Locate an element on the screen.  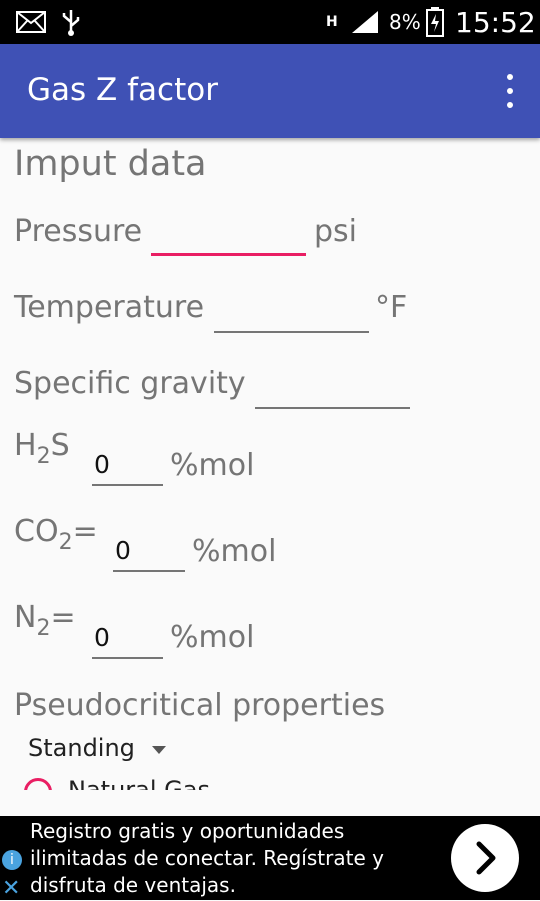
overflow-menu-icon is located at coordinates (510, 91).